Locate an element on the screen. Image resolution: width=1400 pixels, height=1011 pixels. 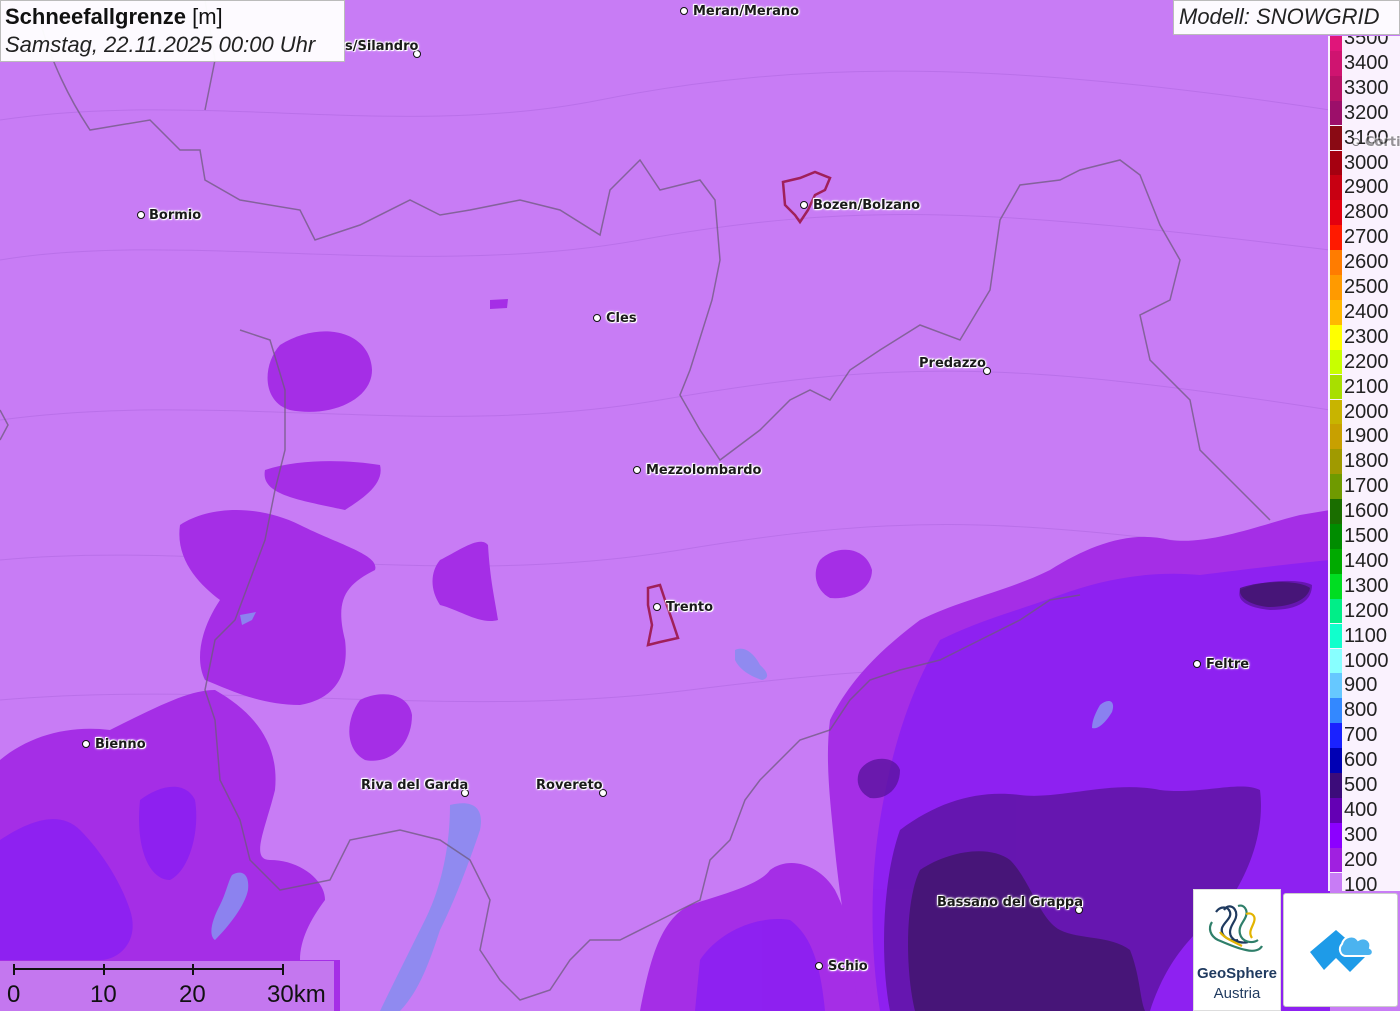
map-timestamp: Samstag, 22.11.2025 00:00 Uhr is located at coordinates (160, 44).